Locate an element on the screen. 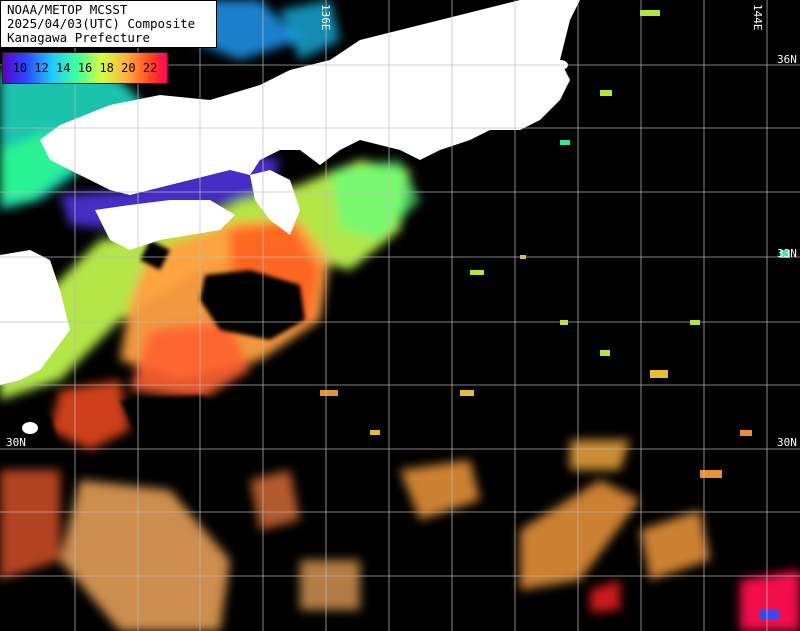 This screenshot has height=631, width=800. legend-tick-20: 20 is located at coordinates (128, 68).